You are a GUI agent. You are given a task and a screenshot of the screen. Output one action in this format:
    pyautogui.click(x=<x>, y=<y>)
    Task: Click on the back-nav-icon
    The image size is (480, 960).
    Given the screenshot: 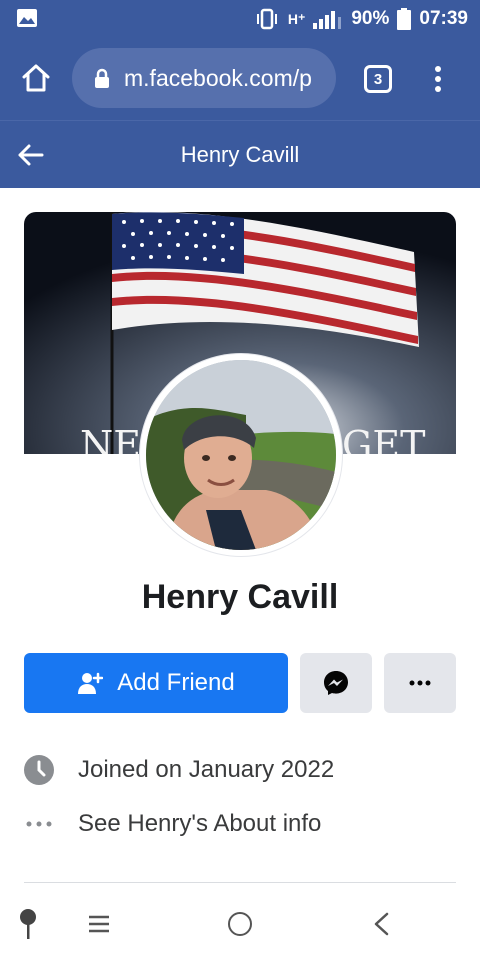 What is the action you would take?
    pyautogui.click(x=381, y=924)
    